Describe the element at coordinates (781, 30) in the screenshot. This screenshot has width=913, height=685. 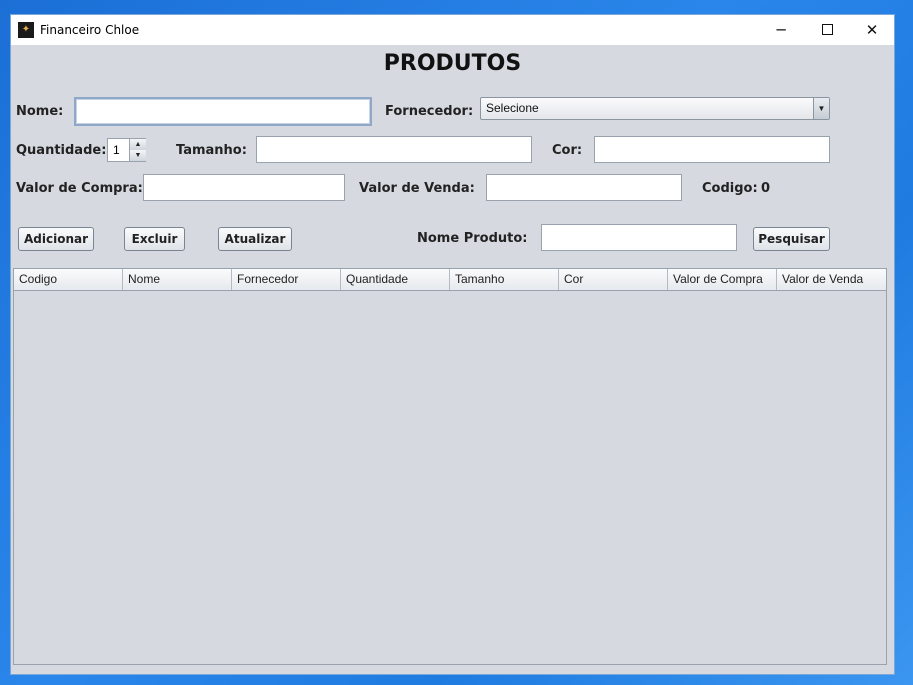
I see `minimize-button: ─` at that location.